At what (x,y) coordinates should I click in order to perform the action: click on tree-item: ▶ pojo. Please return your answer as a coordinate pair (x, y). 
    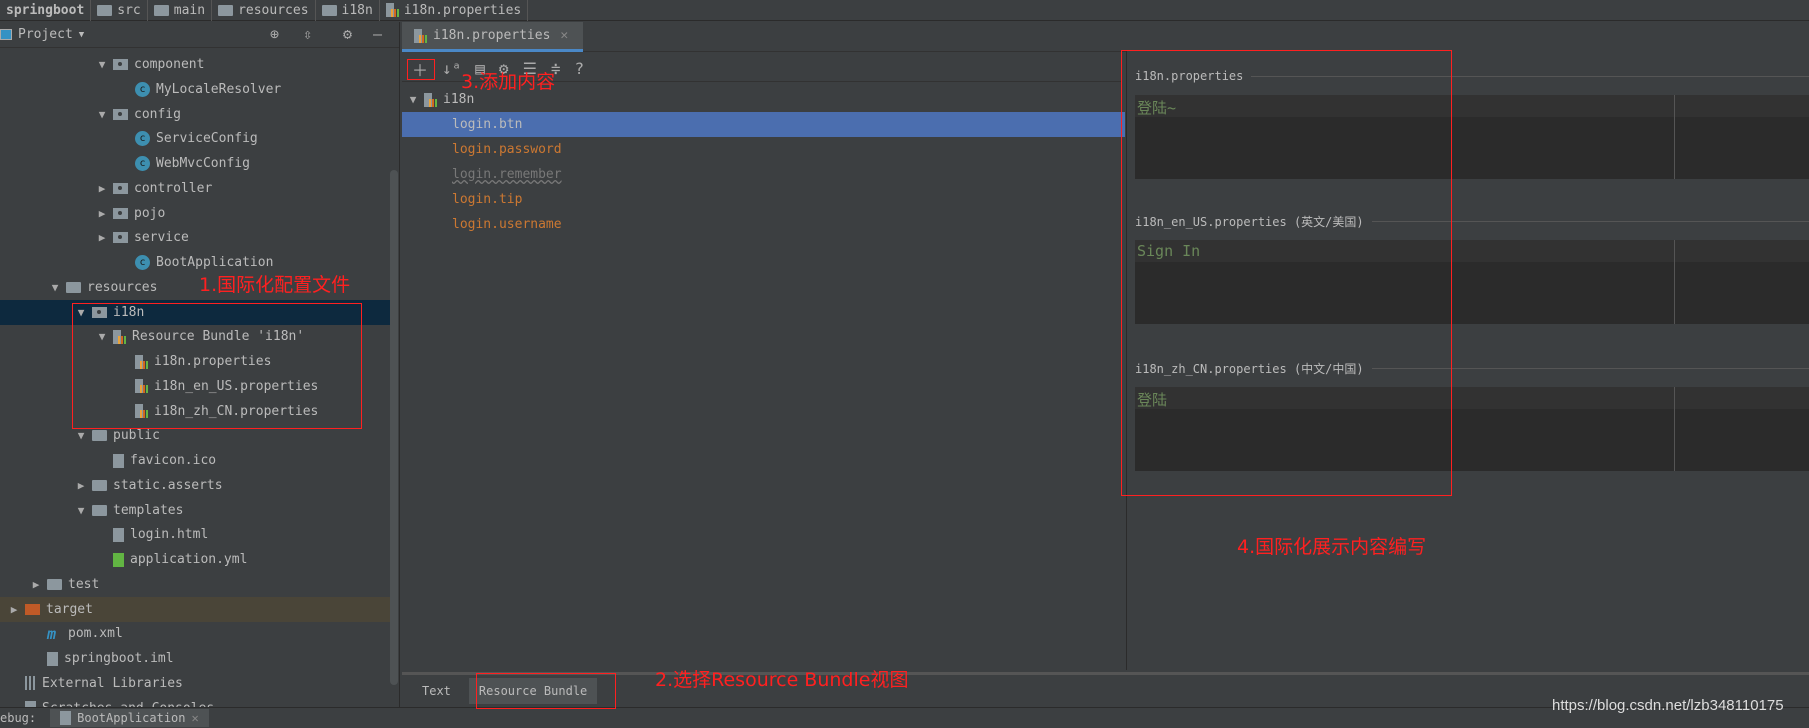
    Looking at the image, I should click on (196, 213).